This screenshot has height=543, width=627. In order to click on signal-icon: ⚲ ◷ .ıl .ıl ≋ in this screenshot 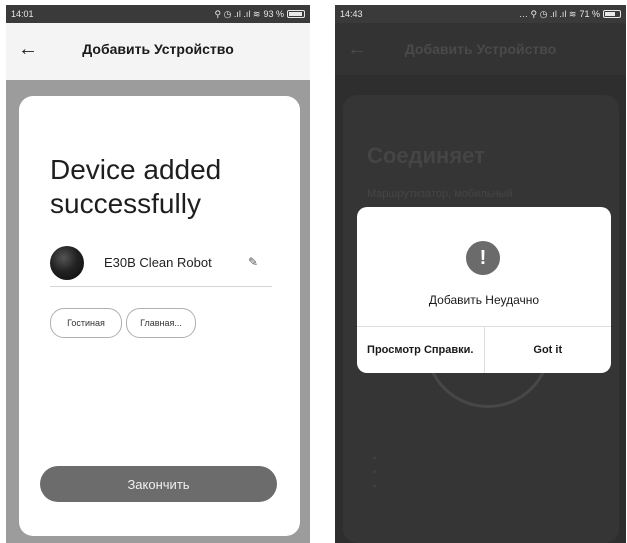, I will do `click(237, 13)`.